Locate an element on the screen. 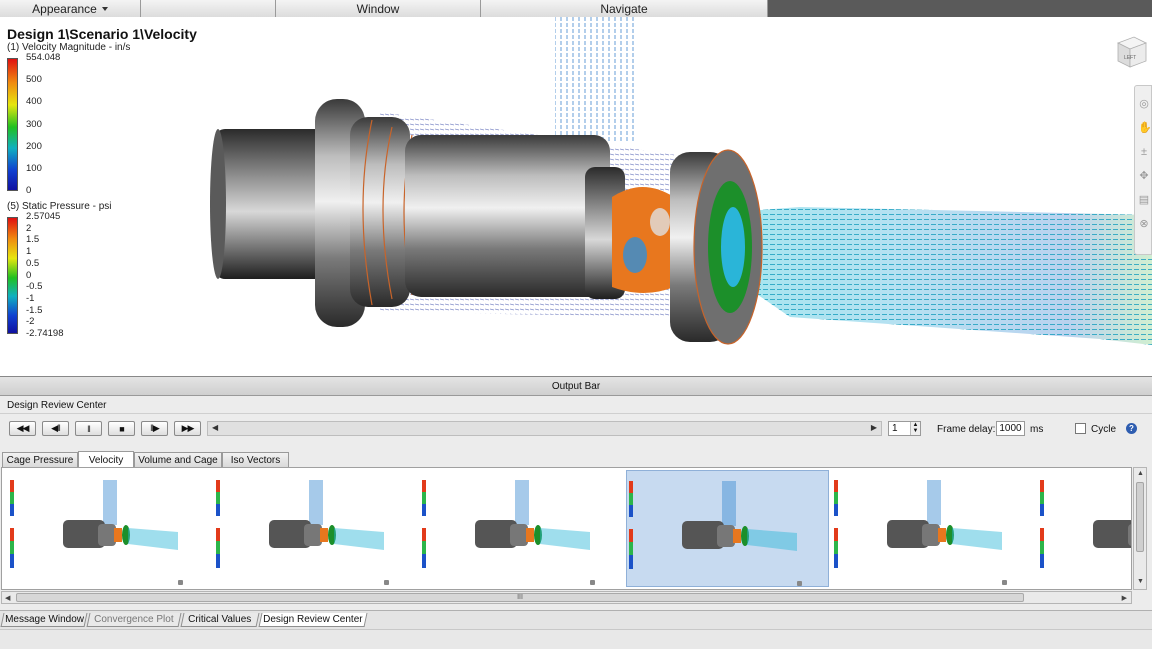  top-menu-bar: Appearance Window Navigate is located at coordinates (576, 8).